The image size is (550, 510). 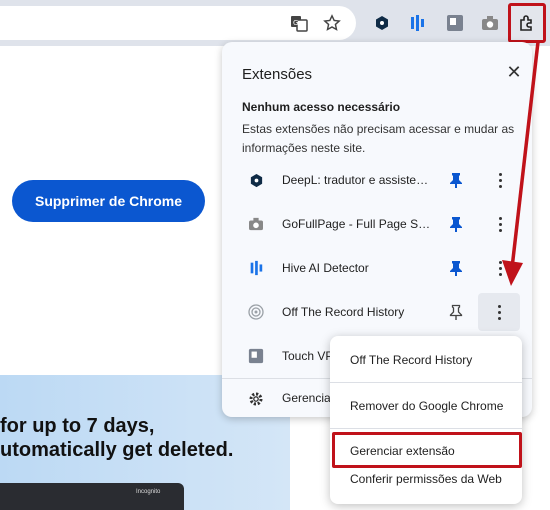 What do you see at coordinates (332, 23) in the screenshot?
I see `star-icon` at bounding box center [332, 23].